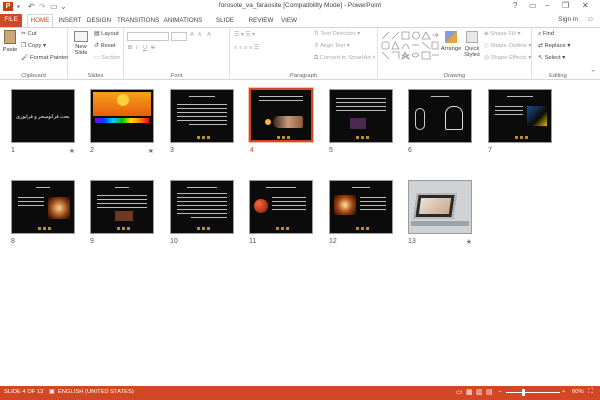  I want to click on normal-view-icon: ▭, so click(459, 392).